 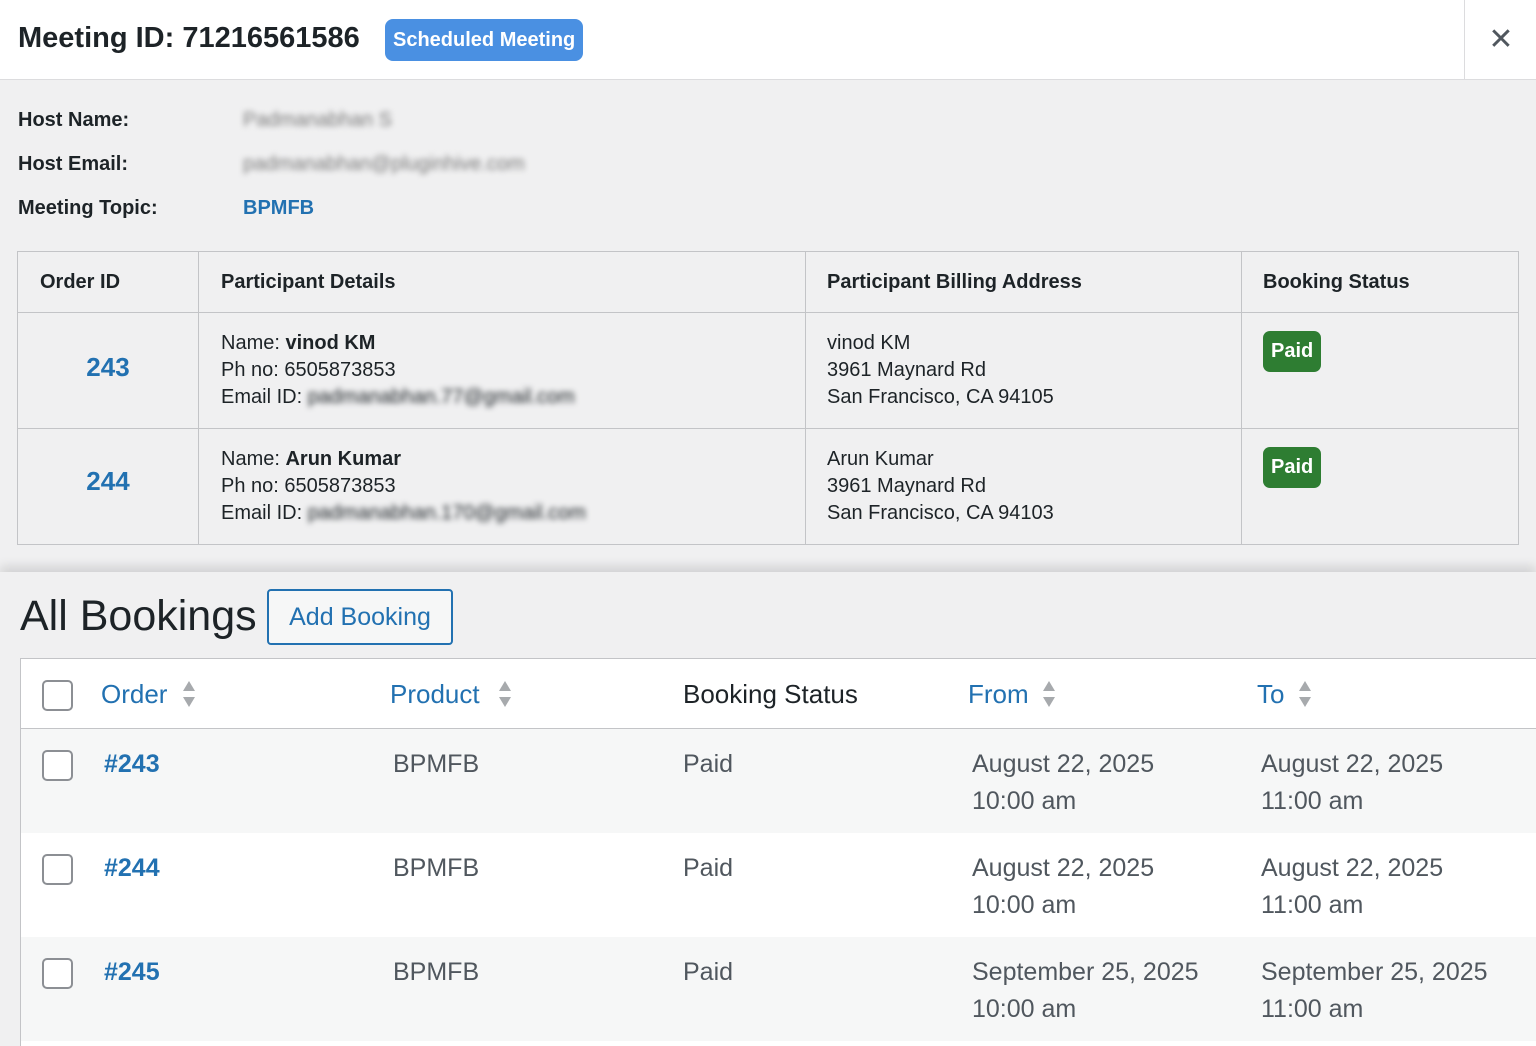 I want to click on page-title: All Bookings, so click(x=138, y=616).